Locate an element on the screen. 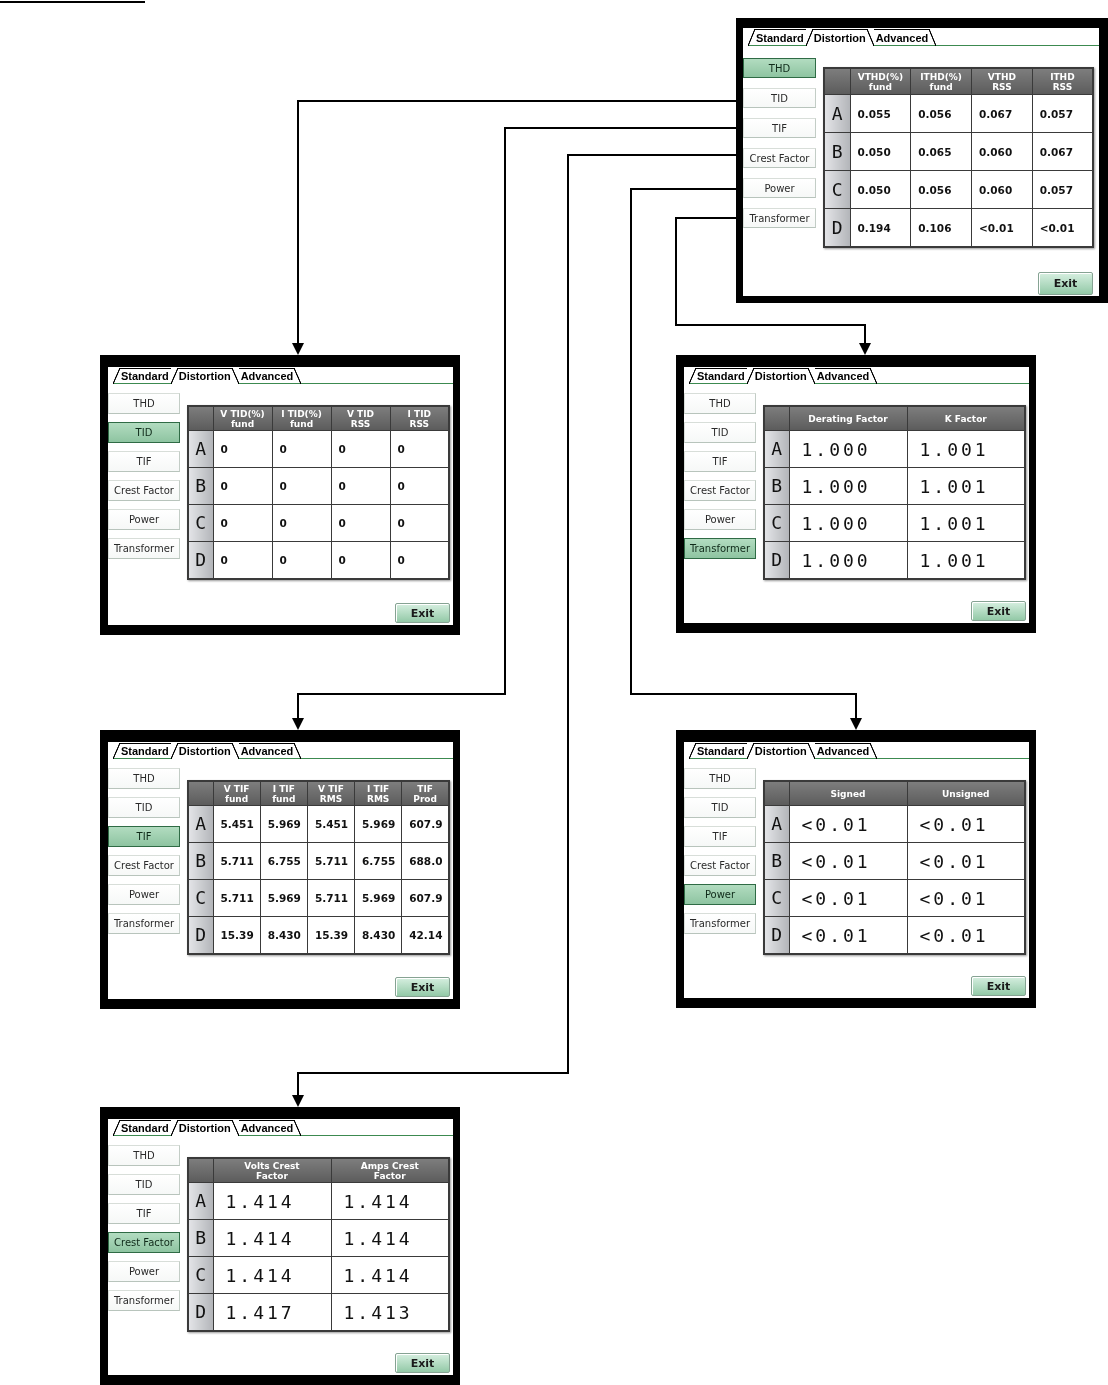 This screenshot has height=1385, width=1108. column-header: V TIF fund is located at coordinates (237, 793).